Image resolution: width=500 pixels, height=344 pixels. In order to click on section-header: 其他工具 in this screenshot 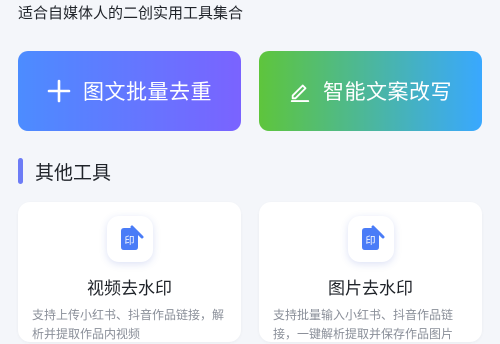, I will do `click(64, 171)`.